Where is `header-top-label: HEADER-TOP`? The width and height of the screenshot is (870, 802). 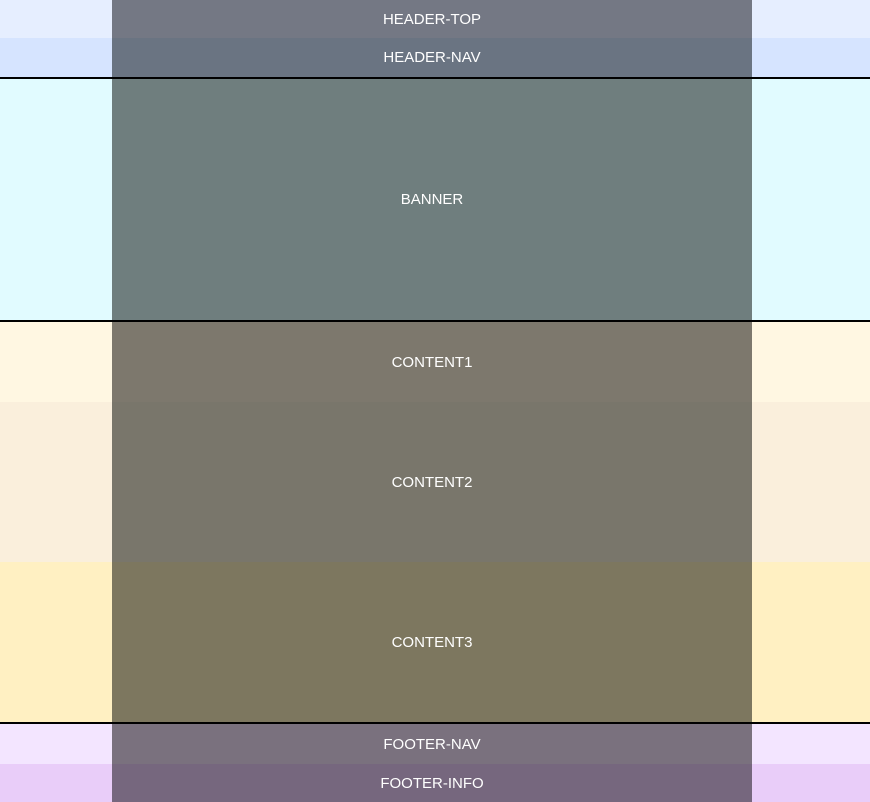
header-top-label: HEADER-TOP is located at coordinates (432, 19).